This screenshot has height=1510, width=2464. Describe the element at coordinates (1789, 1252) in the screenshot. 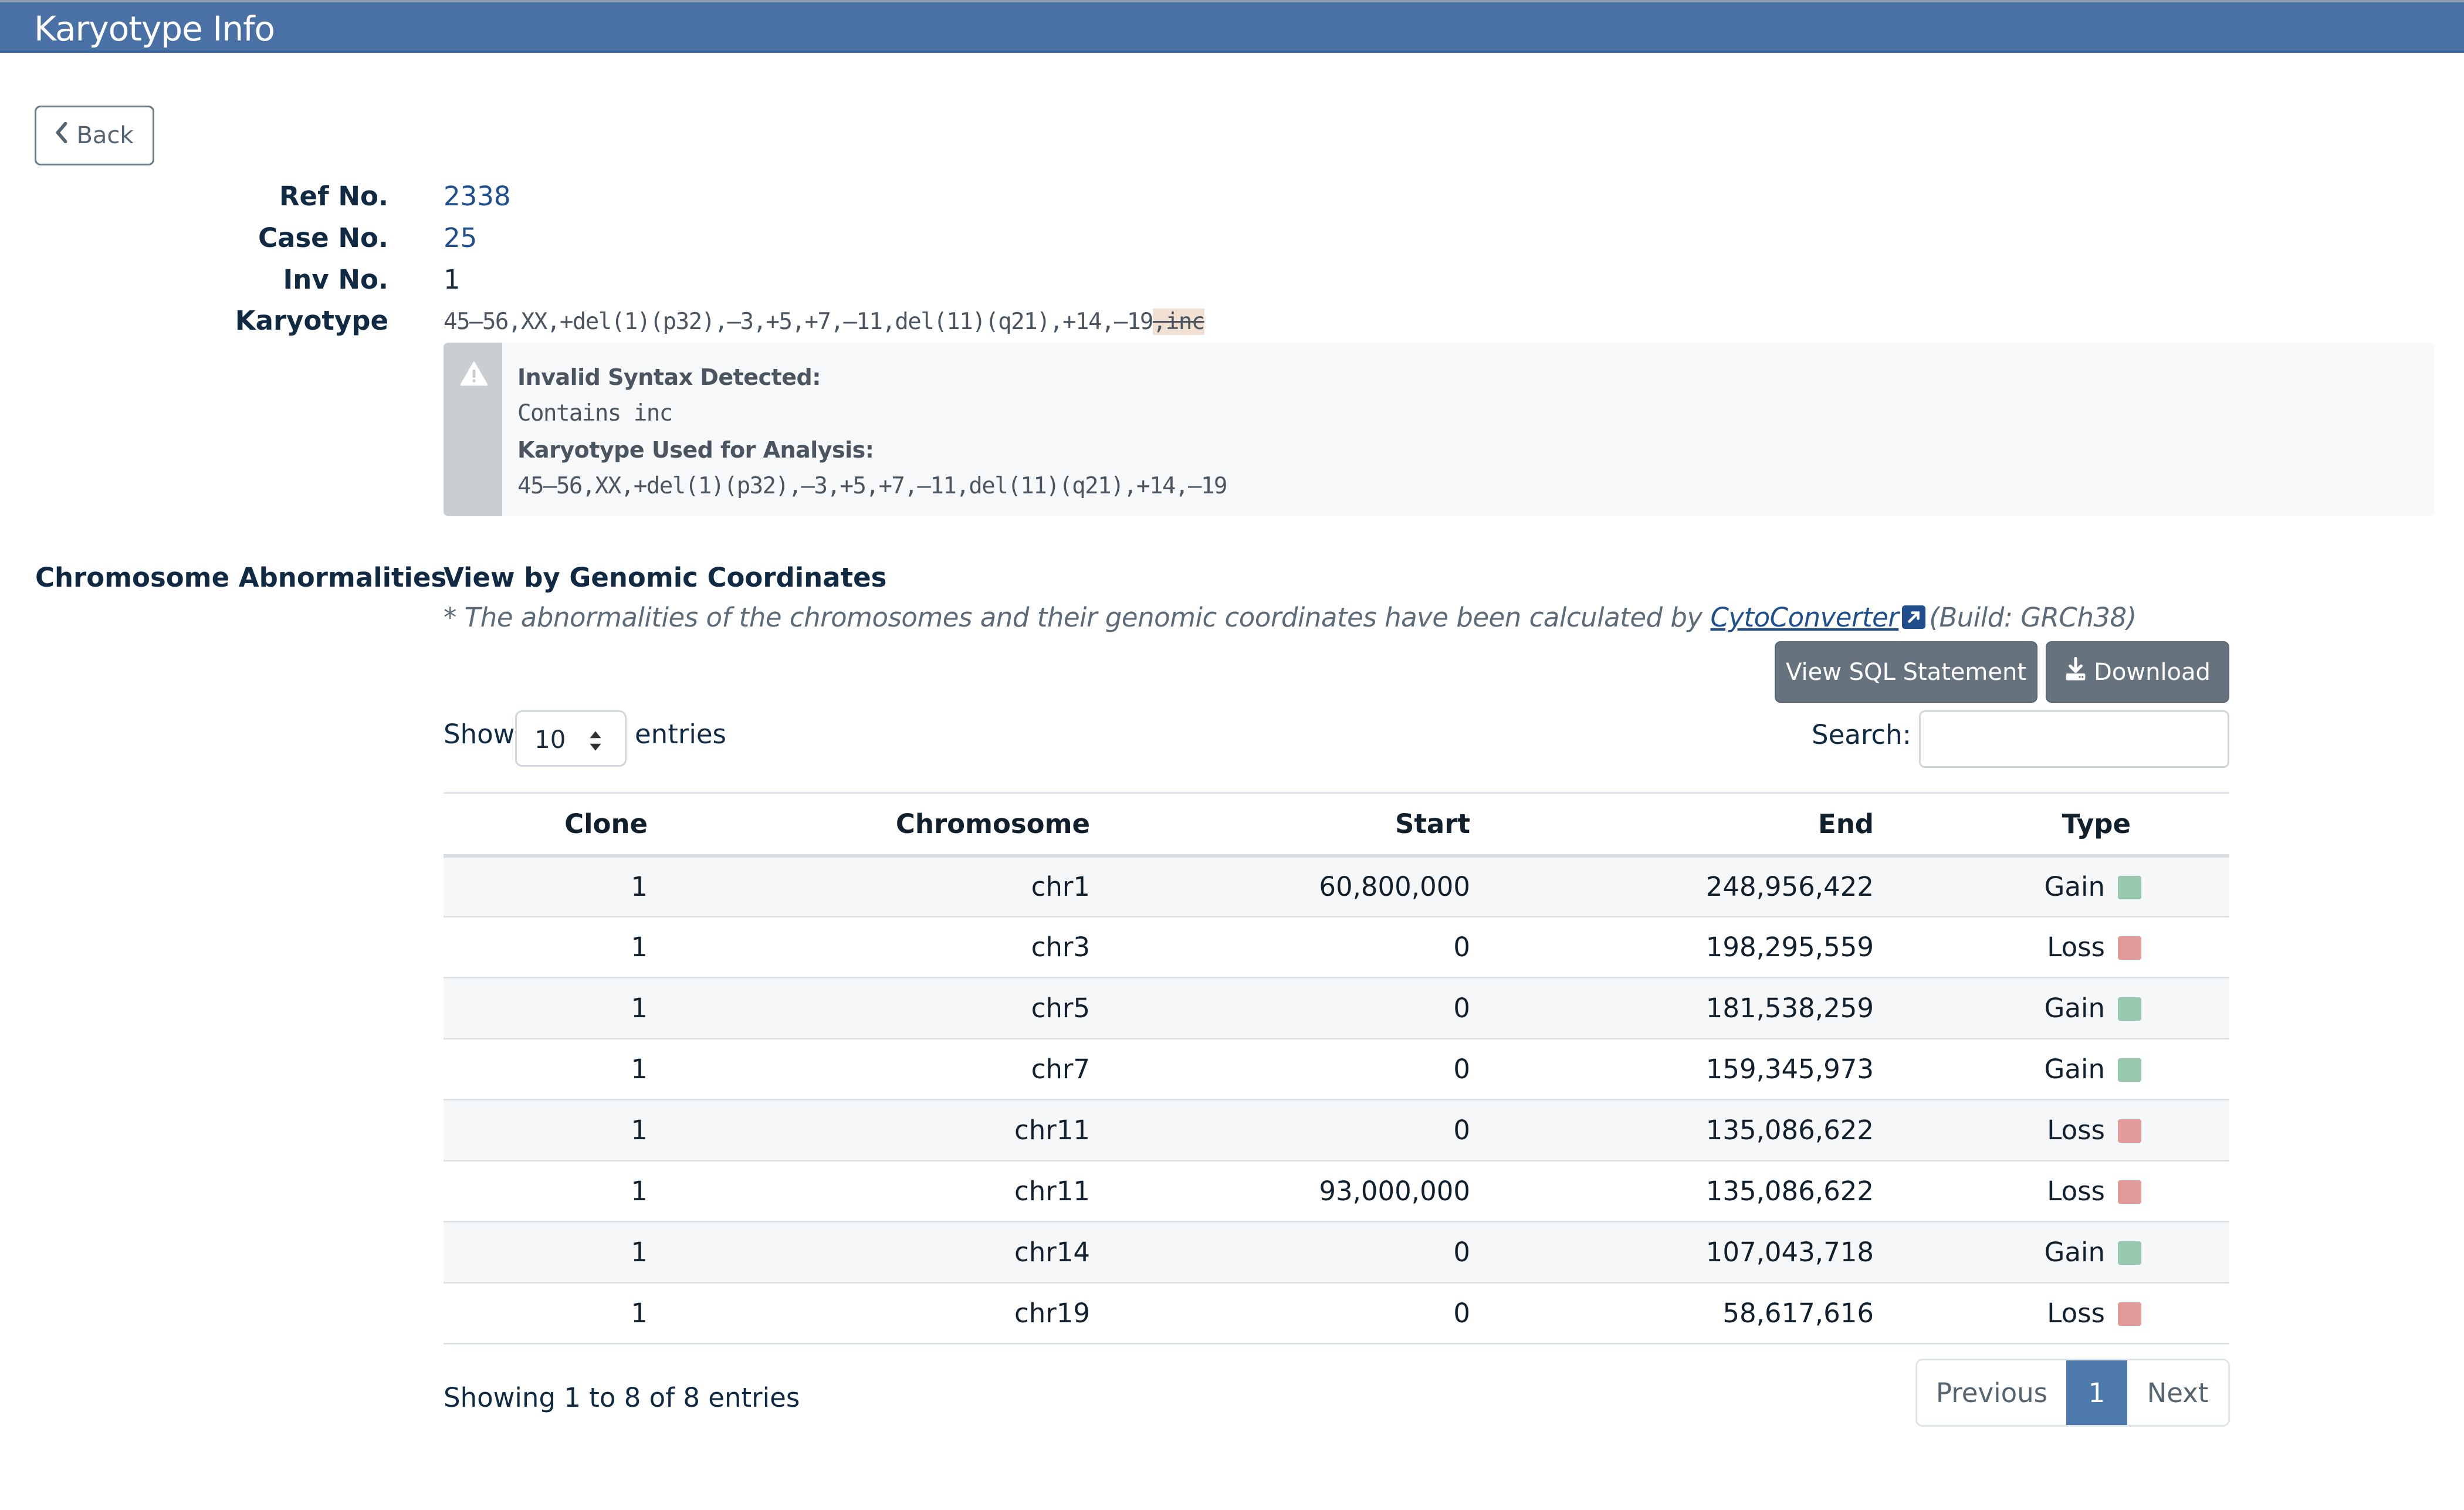

I see `cell-end: 107,043,718` at that location.